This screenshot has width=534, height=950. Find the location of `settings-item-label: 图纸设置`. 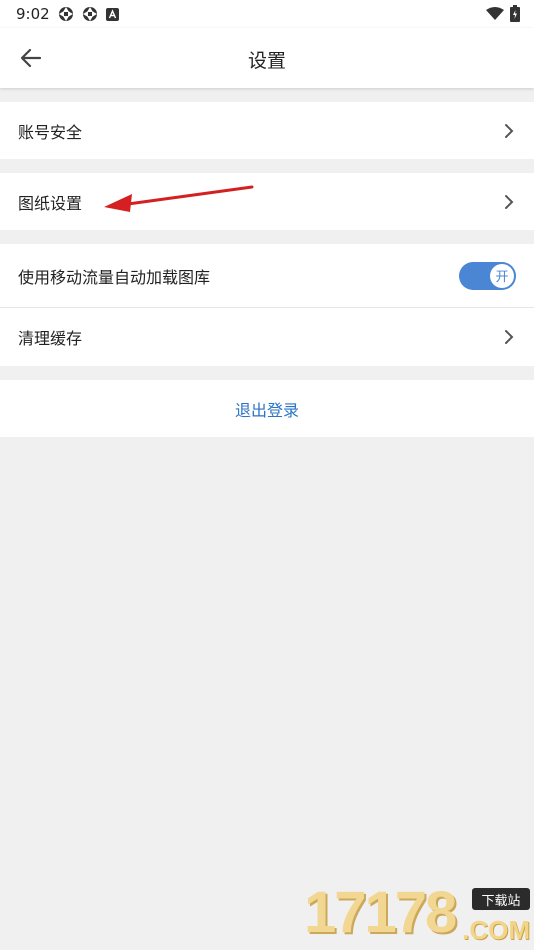

settings-item-label: 图纸设置 is located at coordinates (50, 203).